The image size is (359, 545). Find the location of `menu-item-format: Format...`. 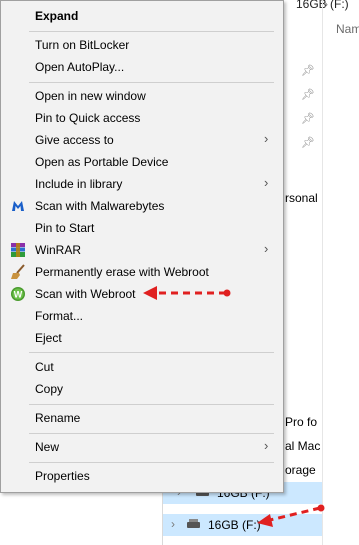

menu-item-format: Format... is located at coordinates (142, 316).